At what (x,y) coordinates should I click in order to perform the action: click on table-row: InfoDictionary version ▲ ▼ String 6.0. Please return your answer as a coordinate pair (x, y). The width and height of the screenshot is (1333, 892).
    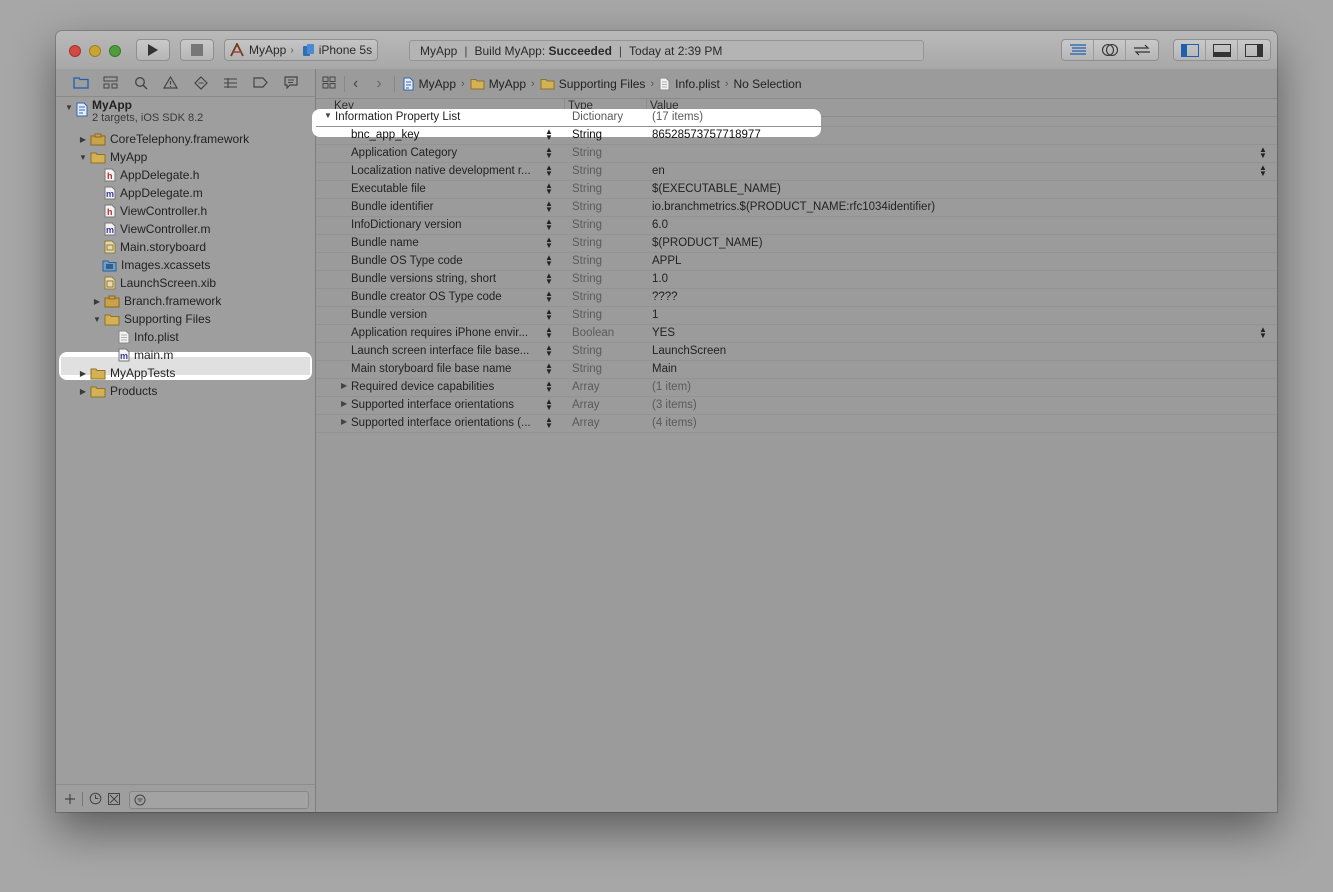
    Looking at the image, I should click on (796, 226).